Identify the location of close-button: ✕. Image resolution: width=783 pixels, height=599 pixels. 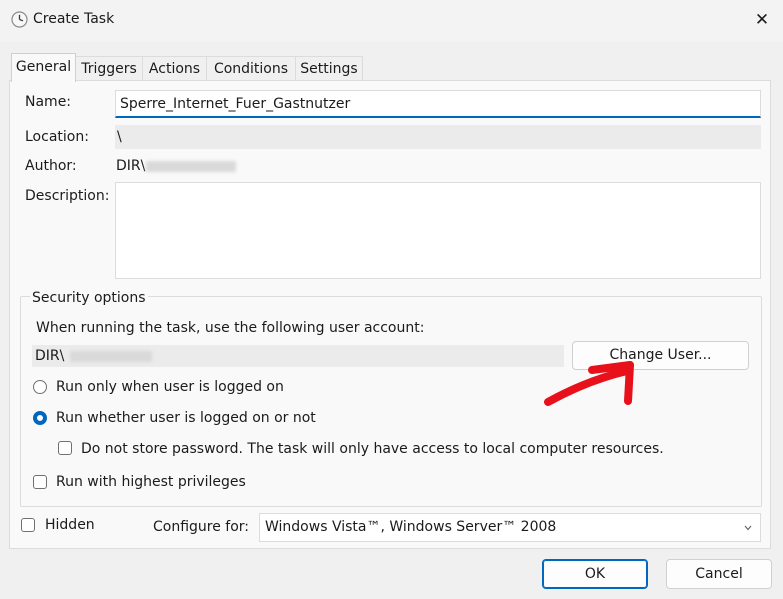
(762, 20).